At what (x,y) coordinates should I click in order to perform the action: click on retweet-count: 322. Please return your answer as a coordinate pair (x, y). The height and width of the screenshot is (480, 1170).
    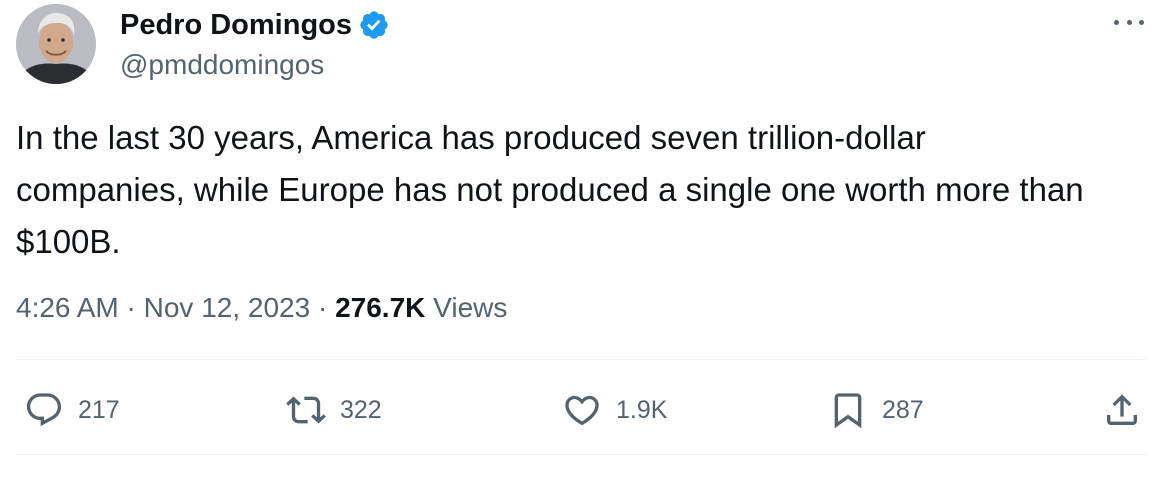
    Looking at the image, I should click on (361, 409).